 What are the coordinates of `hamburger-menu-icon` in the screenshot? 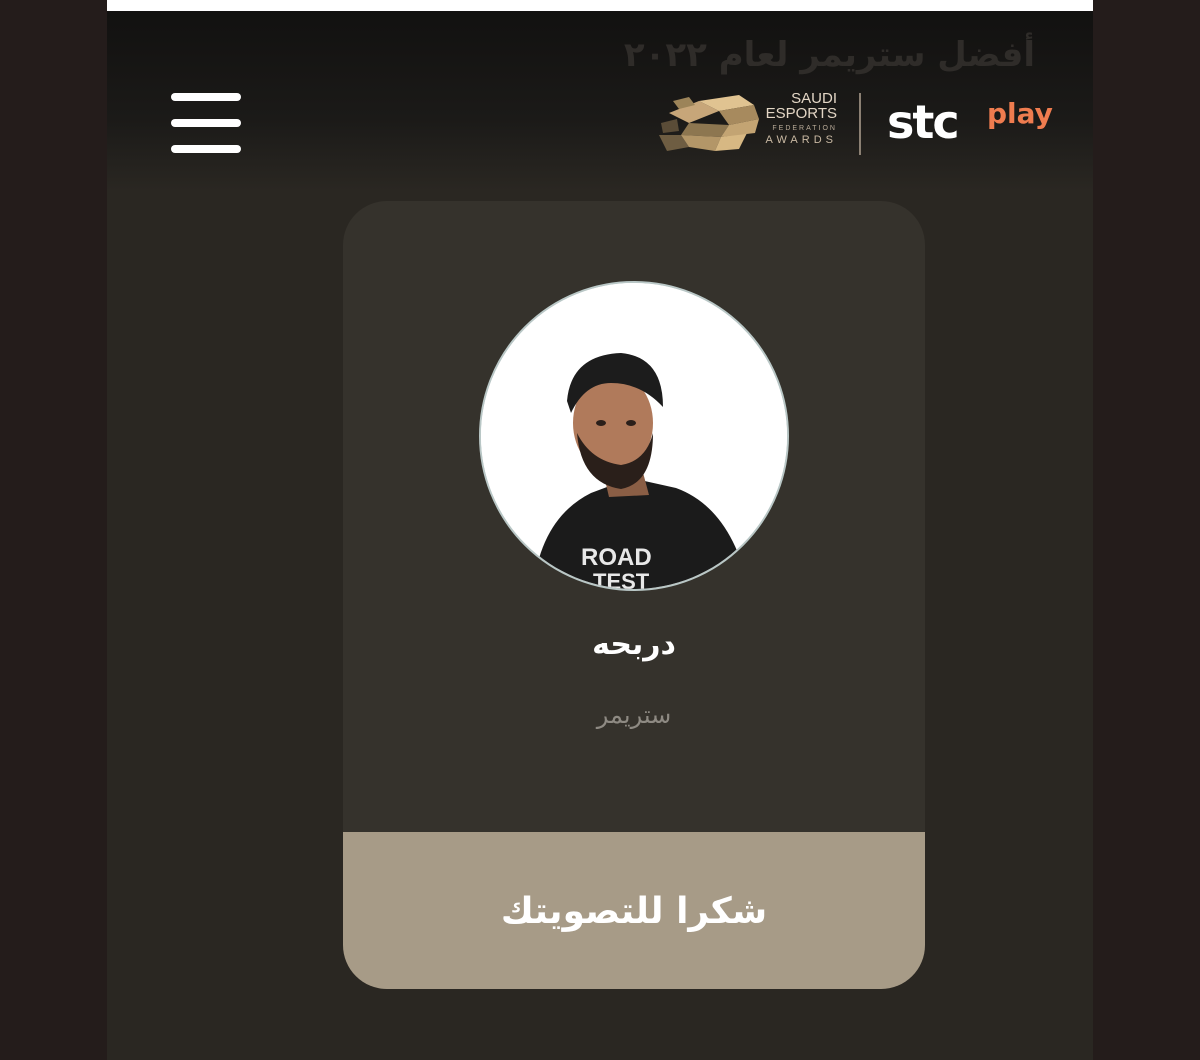 It's located at (206, 124).